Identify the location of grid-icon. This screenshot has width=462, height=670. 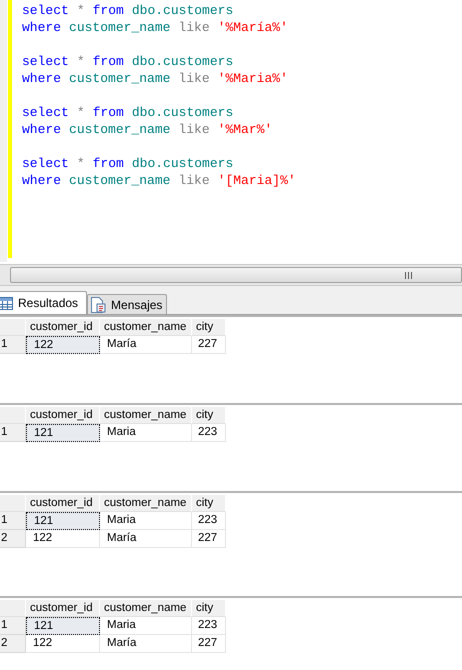
(6, 303).